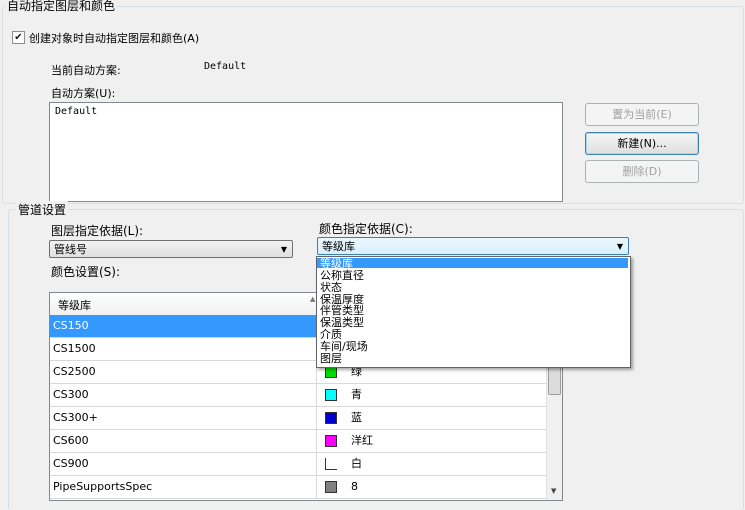 The image size is (745, 510). What do you see at coordinates (97, 231) in the screenshot?
I see `layer-basis-label: 图层指定依据(L):` at bounding box center [97, 231].